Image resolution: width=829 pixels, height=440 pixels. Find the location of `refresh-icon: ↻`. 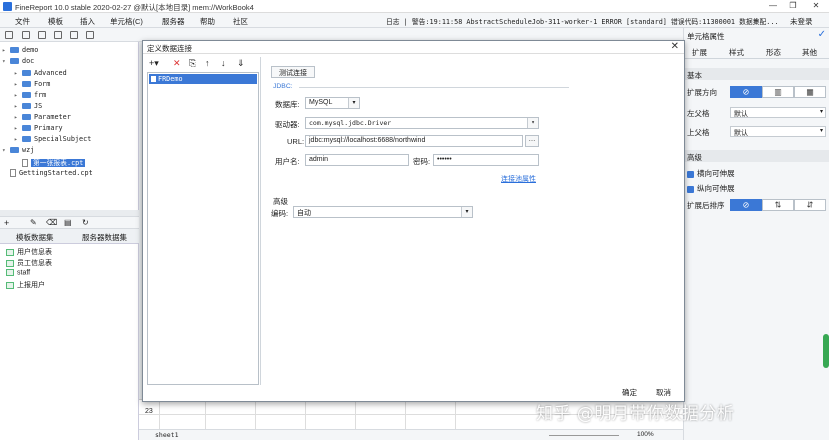

refresh-icon: ↻ is located at coordinates (85, 222).